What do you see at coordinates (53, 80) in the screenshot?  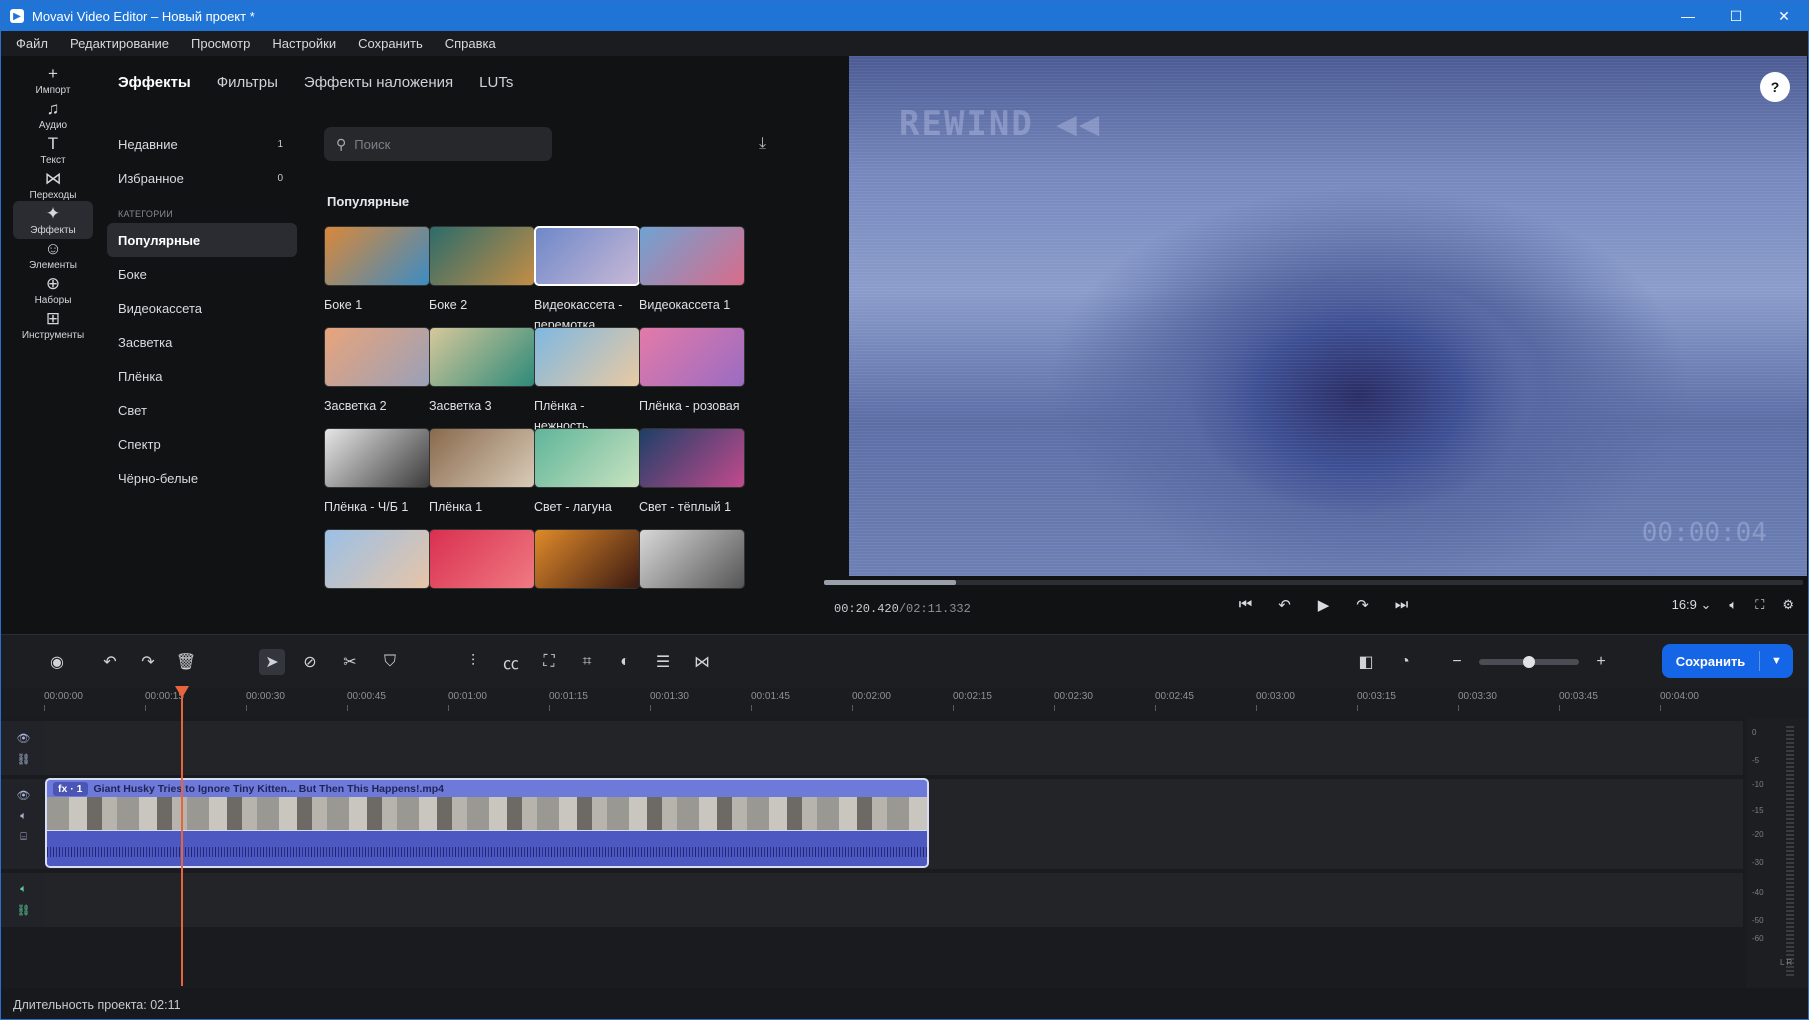 I see `tool-import: + Импорт` at bounding box center [53, 80].